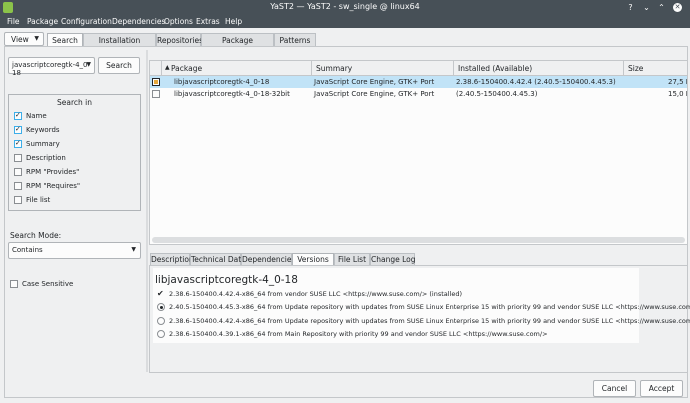  Describe the element at coordinates (677, 82) in the screenshot. I see `package-size: 27,5 M` at that location.